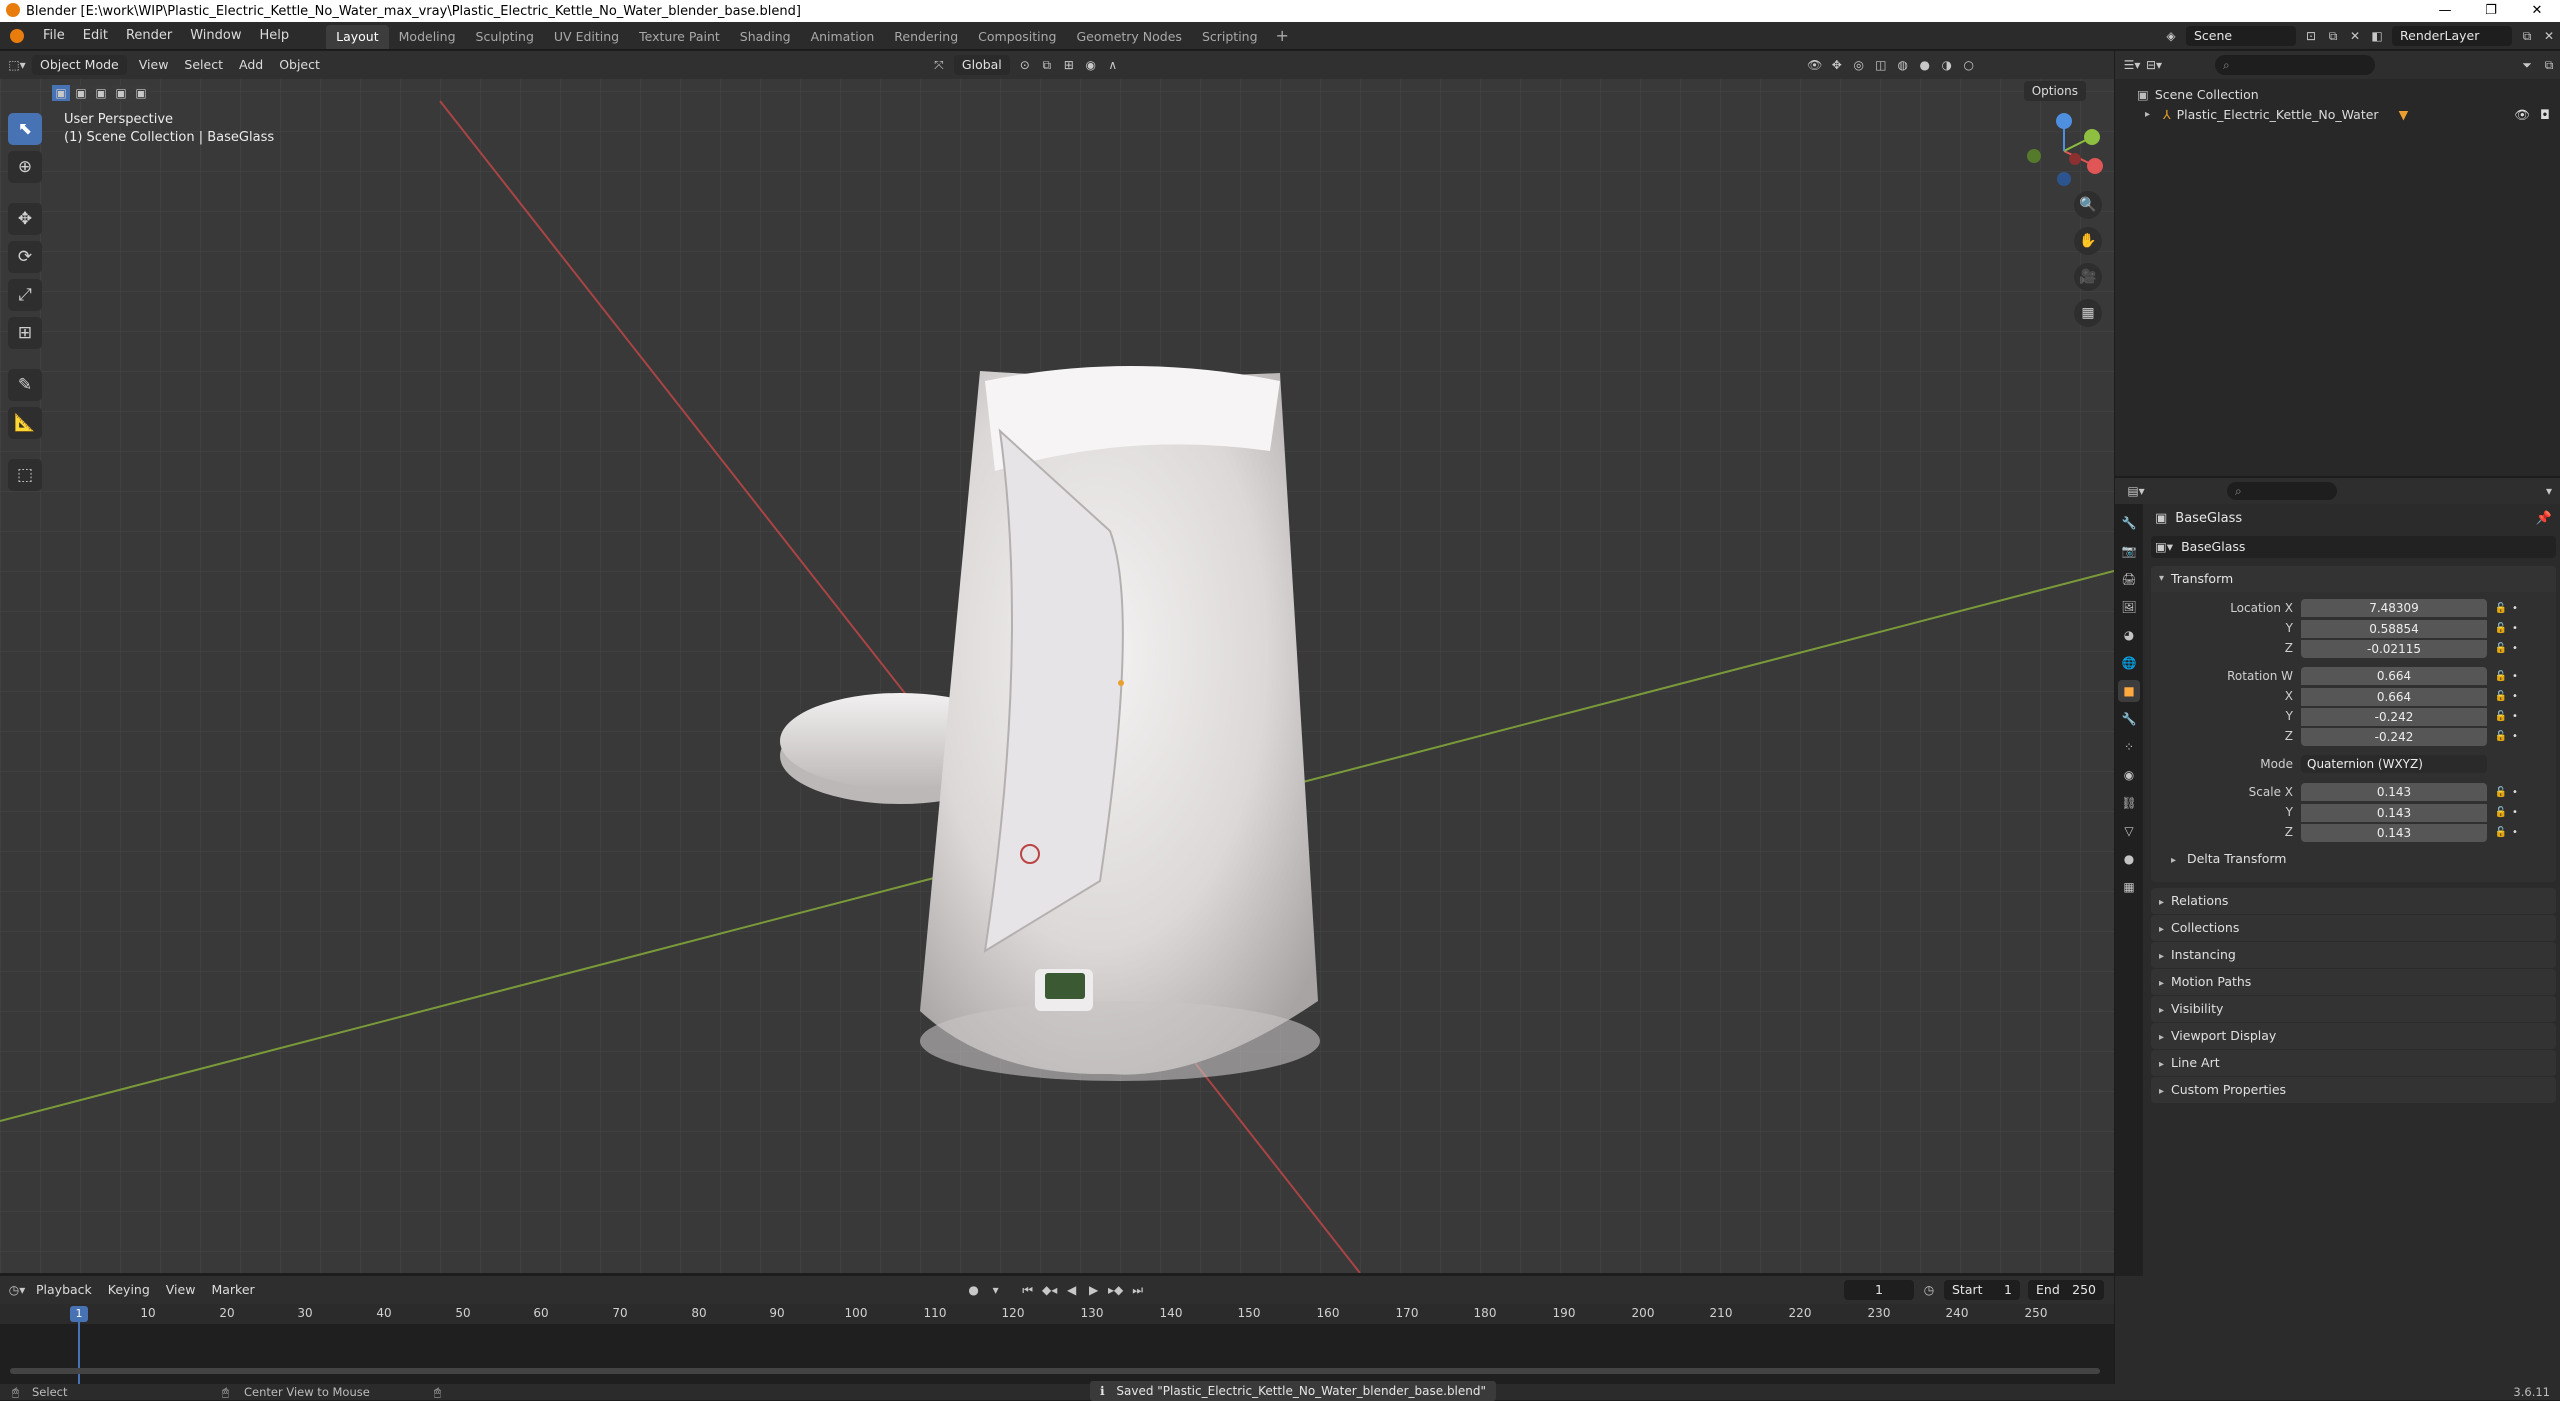 This screenshot has width=2560, height=1401. What do you see at coordinates (1881, 65) in the screenshot?
I see `xray-toggle-icon: ◫` at bounding box center [1881, 65].